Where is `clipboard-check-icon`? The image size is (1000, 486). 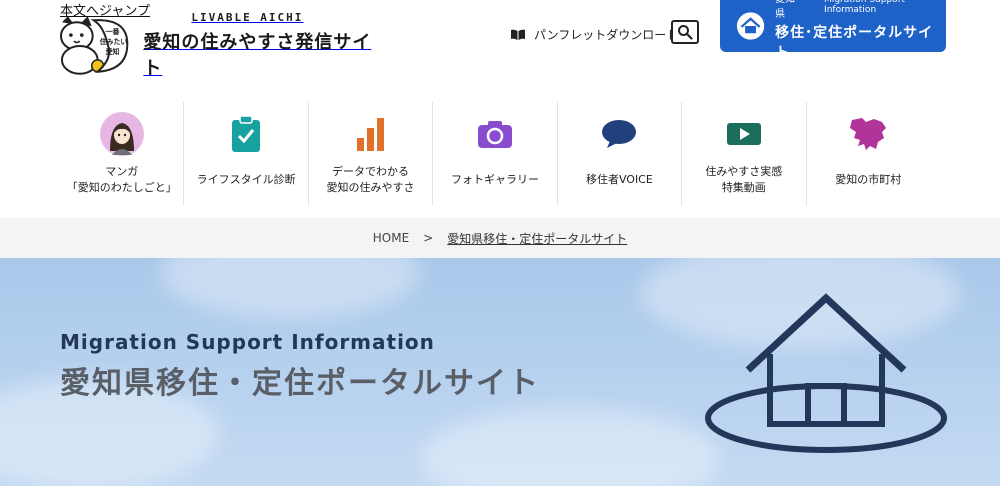 clipboard-check-icon is located at coordinates (246, 133).